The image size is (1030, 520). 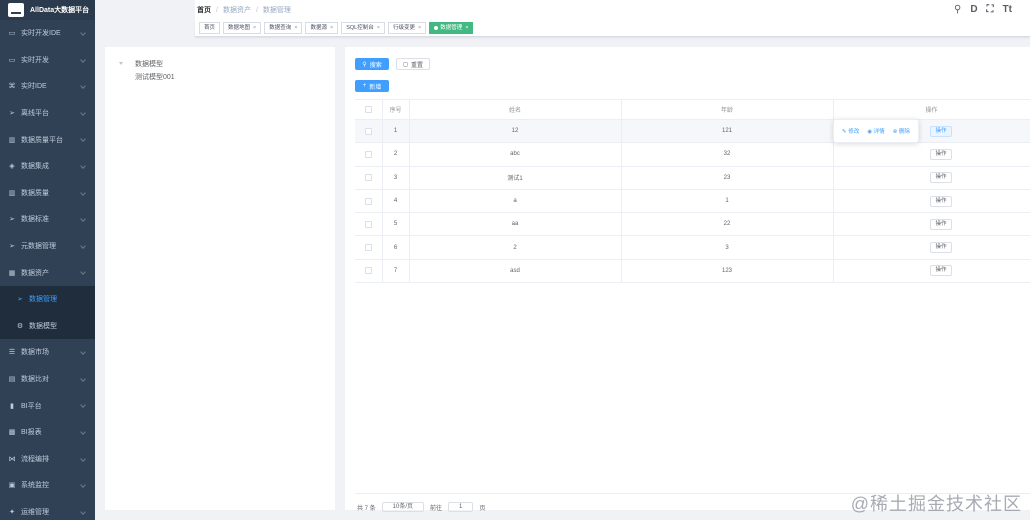 What do you see at coordinates (1007, 10) in the screenshot?
I see `font-size-icon: Tt` at bounding box center [1007, 10].